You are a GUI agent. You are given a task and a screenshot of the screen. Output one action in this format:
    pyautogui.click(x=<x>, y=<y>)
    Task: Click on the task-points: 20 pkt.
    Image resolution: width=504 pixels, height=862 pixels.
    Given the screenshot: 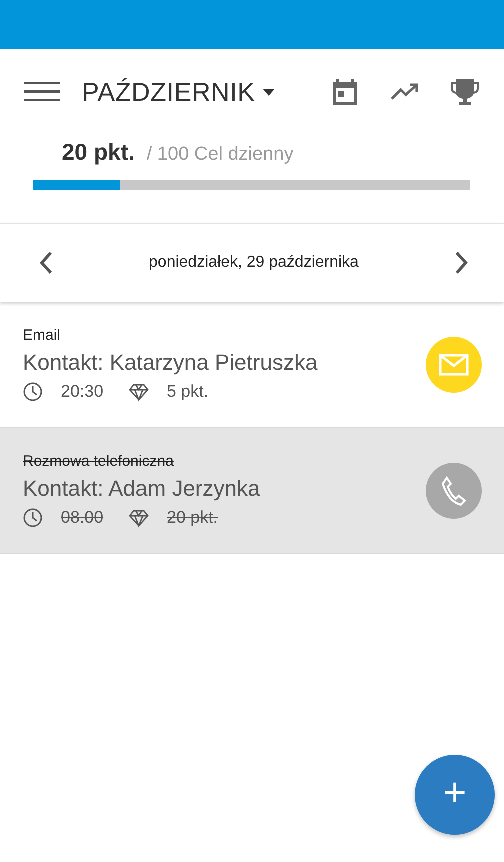 What is the action you would take?
    pyautogui.click(x=192, y=518)
    